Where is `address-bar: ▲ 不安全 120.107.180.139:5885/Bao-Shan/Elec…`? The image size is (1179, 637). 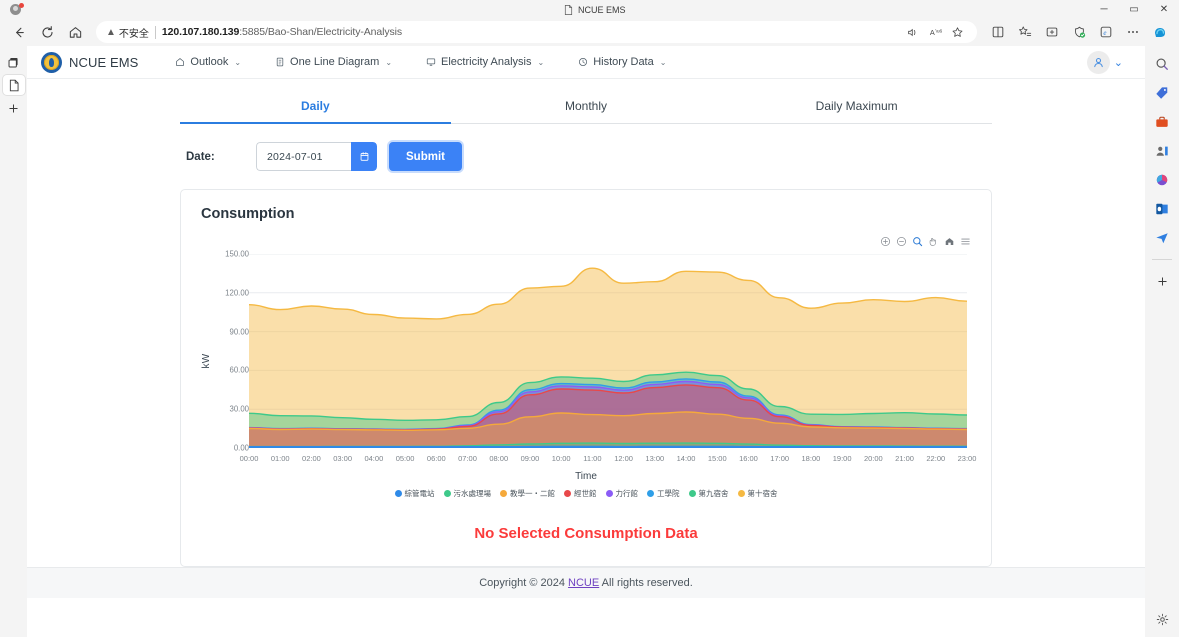
address-bar: ▲ 不安全 120.107.180.139:5885/Bao-Shan/Elec… is located at coordinates (536, 32).